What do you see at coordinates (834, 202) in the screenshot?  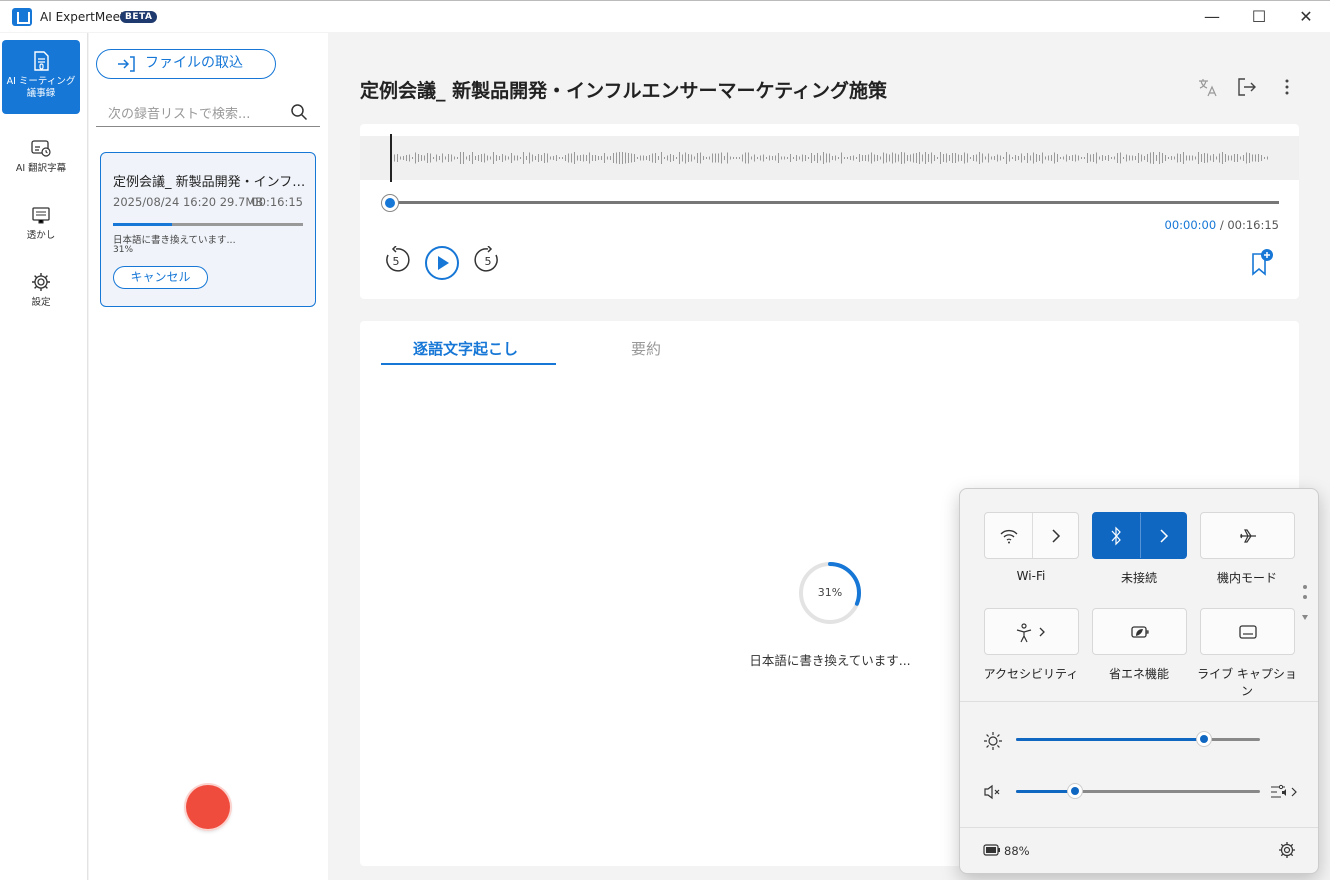 I see `seek-bar` at bounding box center [834, 202].